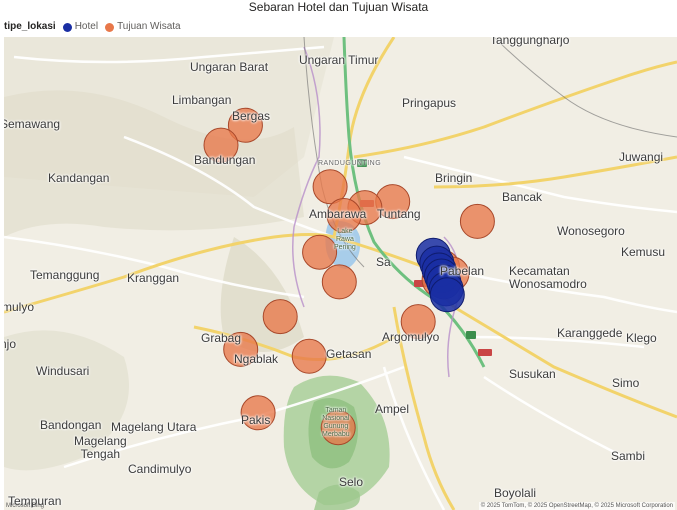 This screenshot has height=510, width=677. Describe the element at coordinates (462, 271) in the screenshot. I see `place-label: Pabelan` at that location.